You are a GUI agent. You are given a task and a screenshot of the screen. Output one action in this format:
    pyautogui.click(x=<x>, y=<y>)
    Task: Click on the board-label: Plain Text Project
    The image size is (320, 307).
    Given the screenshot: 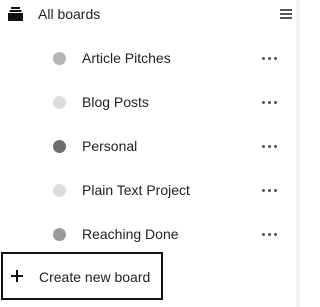 What is the action you would take?
    pyautogui.click(x=136, y=190)
    